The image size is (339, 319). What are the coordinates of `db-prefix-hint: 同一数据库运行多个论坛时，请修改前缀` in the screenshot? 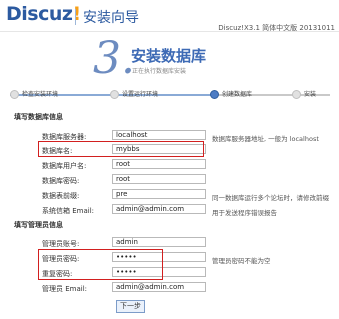 It's located at (270, 198).